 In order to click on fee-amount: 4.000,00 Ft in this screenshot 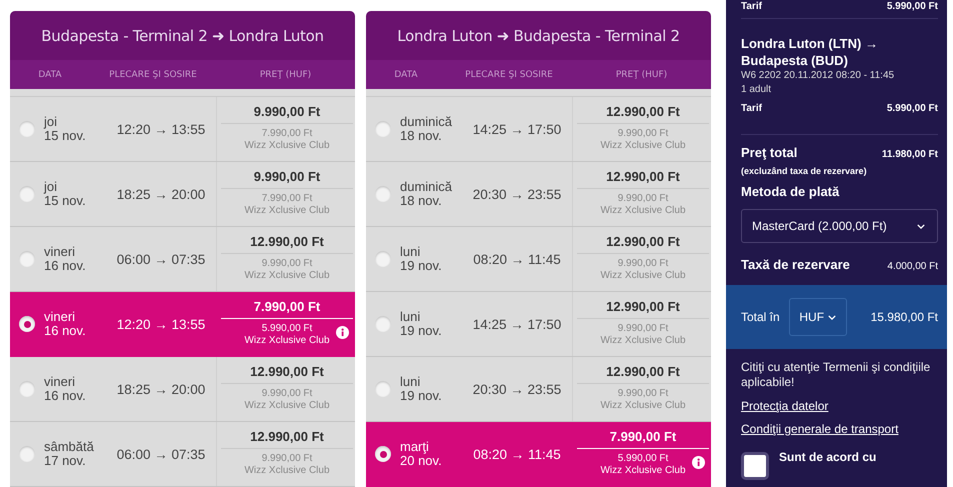, I will do `click(912, 266)`.